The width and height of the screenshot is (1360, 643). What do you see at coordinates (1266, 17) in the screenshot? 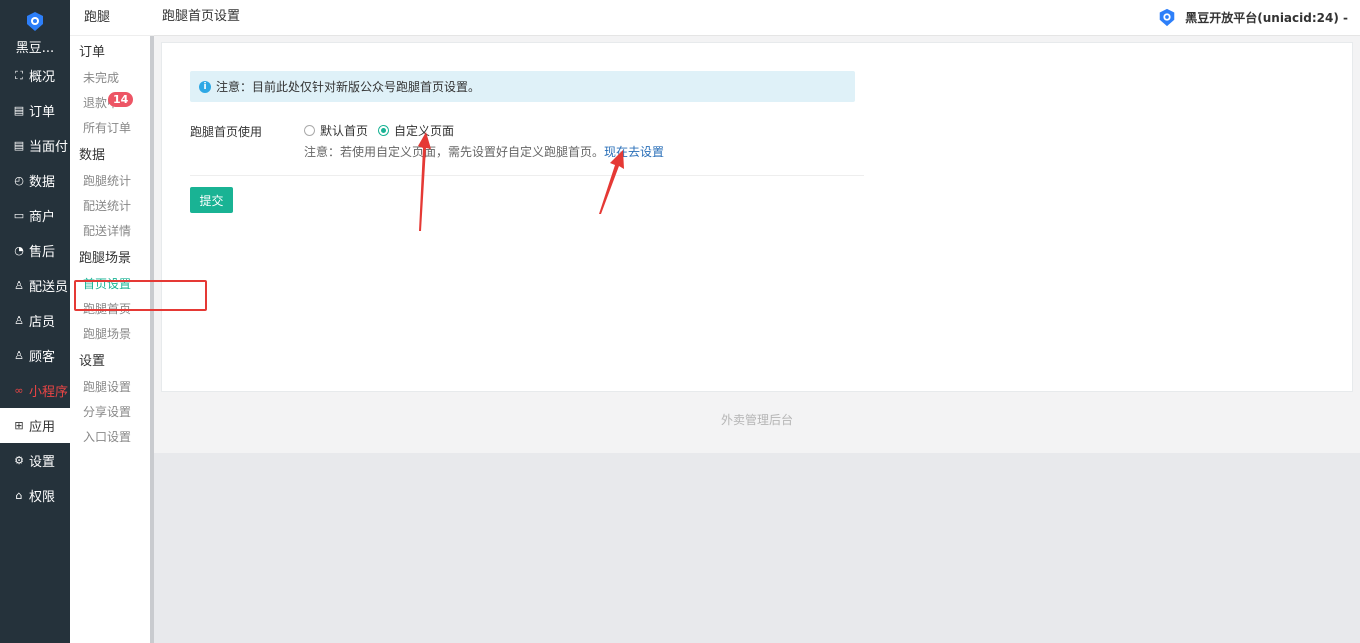
I see `platform-name: 黑豆开放平台(uniacid:24) -` at bounding box center [1266, 17].